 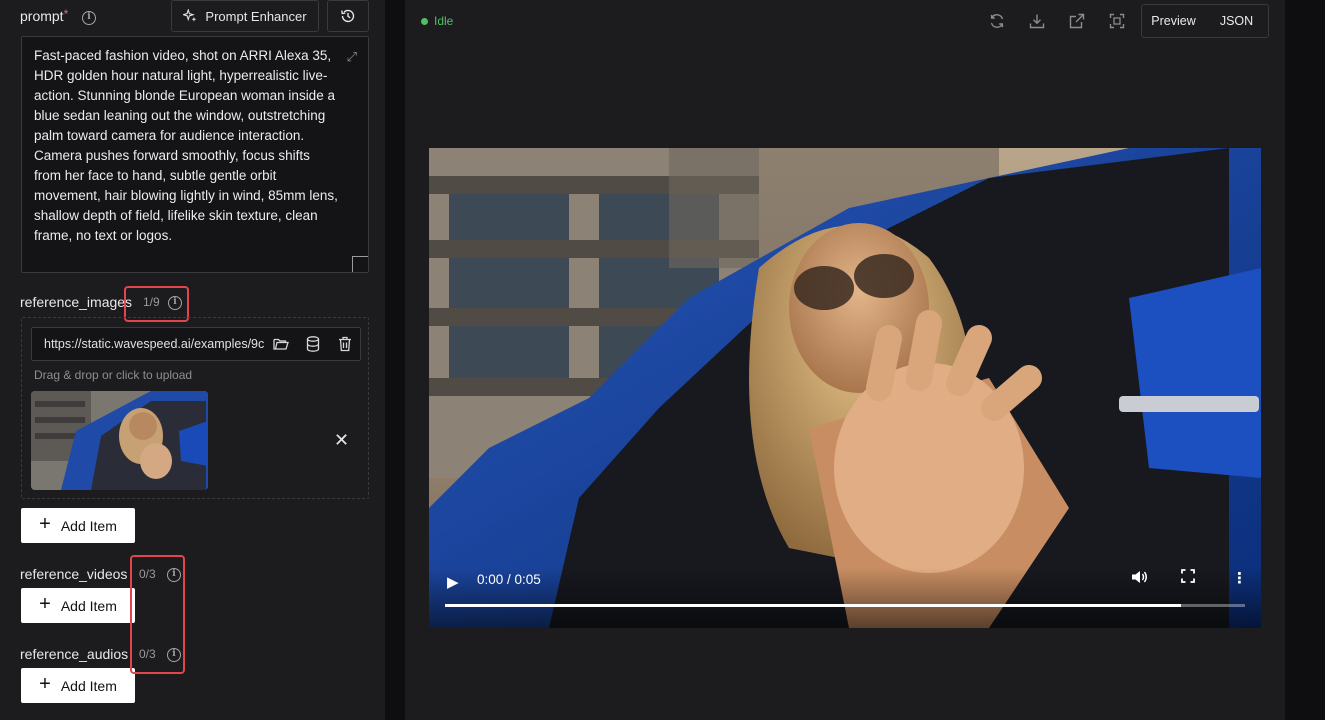 I want to click on prompt-enhancer-label: Prompt Enhancer, so click(x=256, y=16).